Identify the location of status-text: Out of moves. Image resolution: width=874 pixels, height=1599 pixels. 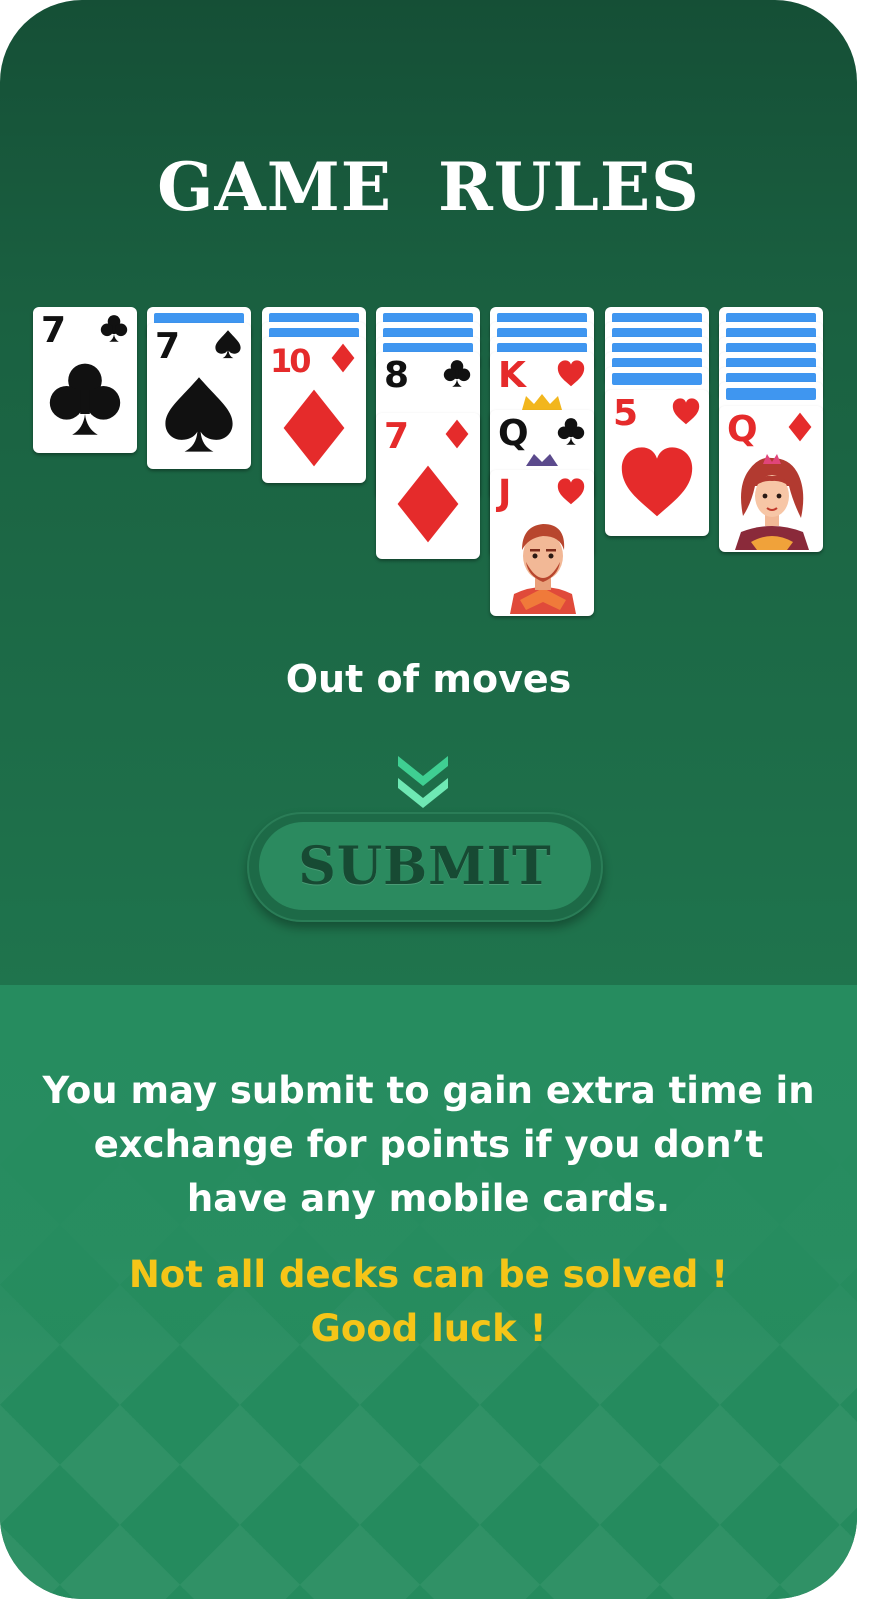
(428, 679).